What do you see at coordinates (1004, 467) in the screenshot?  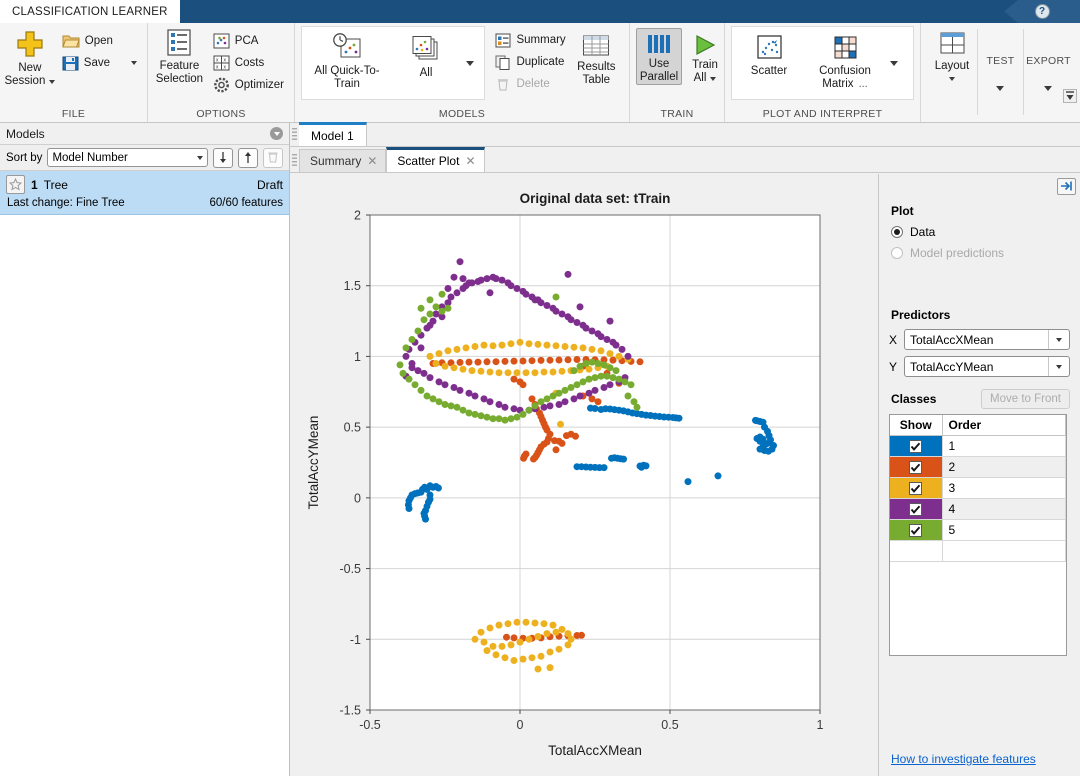 I see `class-order-cell: 2` at bounding box center [1004, 467].